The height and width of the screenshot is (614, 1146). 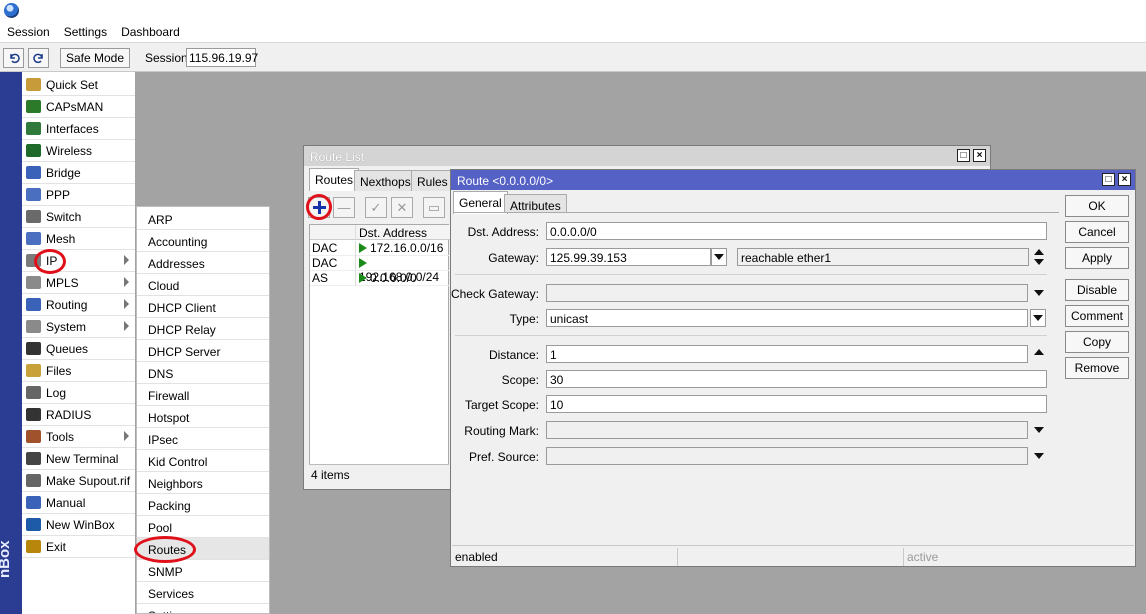 What do you see at coordinates (1039, 293) in the screenshot?
I see `check-gateway-expand` at bounding box center [1039, 293].